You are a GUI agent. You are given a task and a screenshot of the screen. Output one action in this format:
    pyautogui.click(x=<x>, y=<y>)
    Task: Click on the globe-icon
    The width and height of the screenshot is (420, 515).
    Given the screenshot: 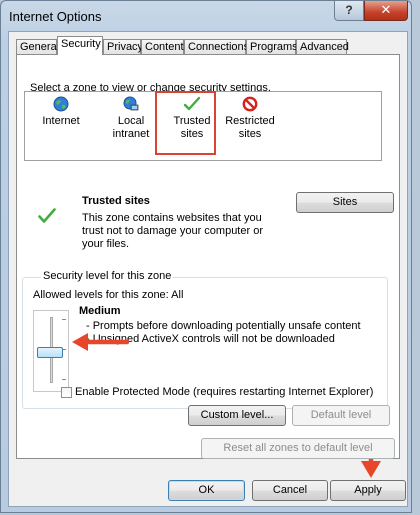 What is the action you would take?
    pyautogui.click(x=61, y=104)
    